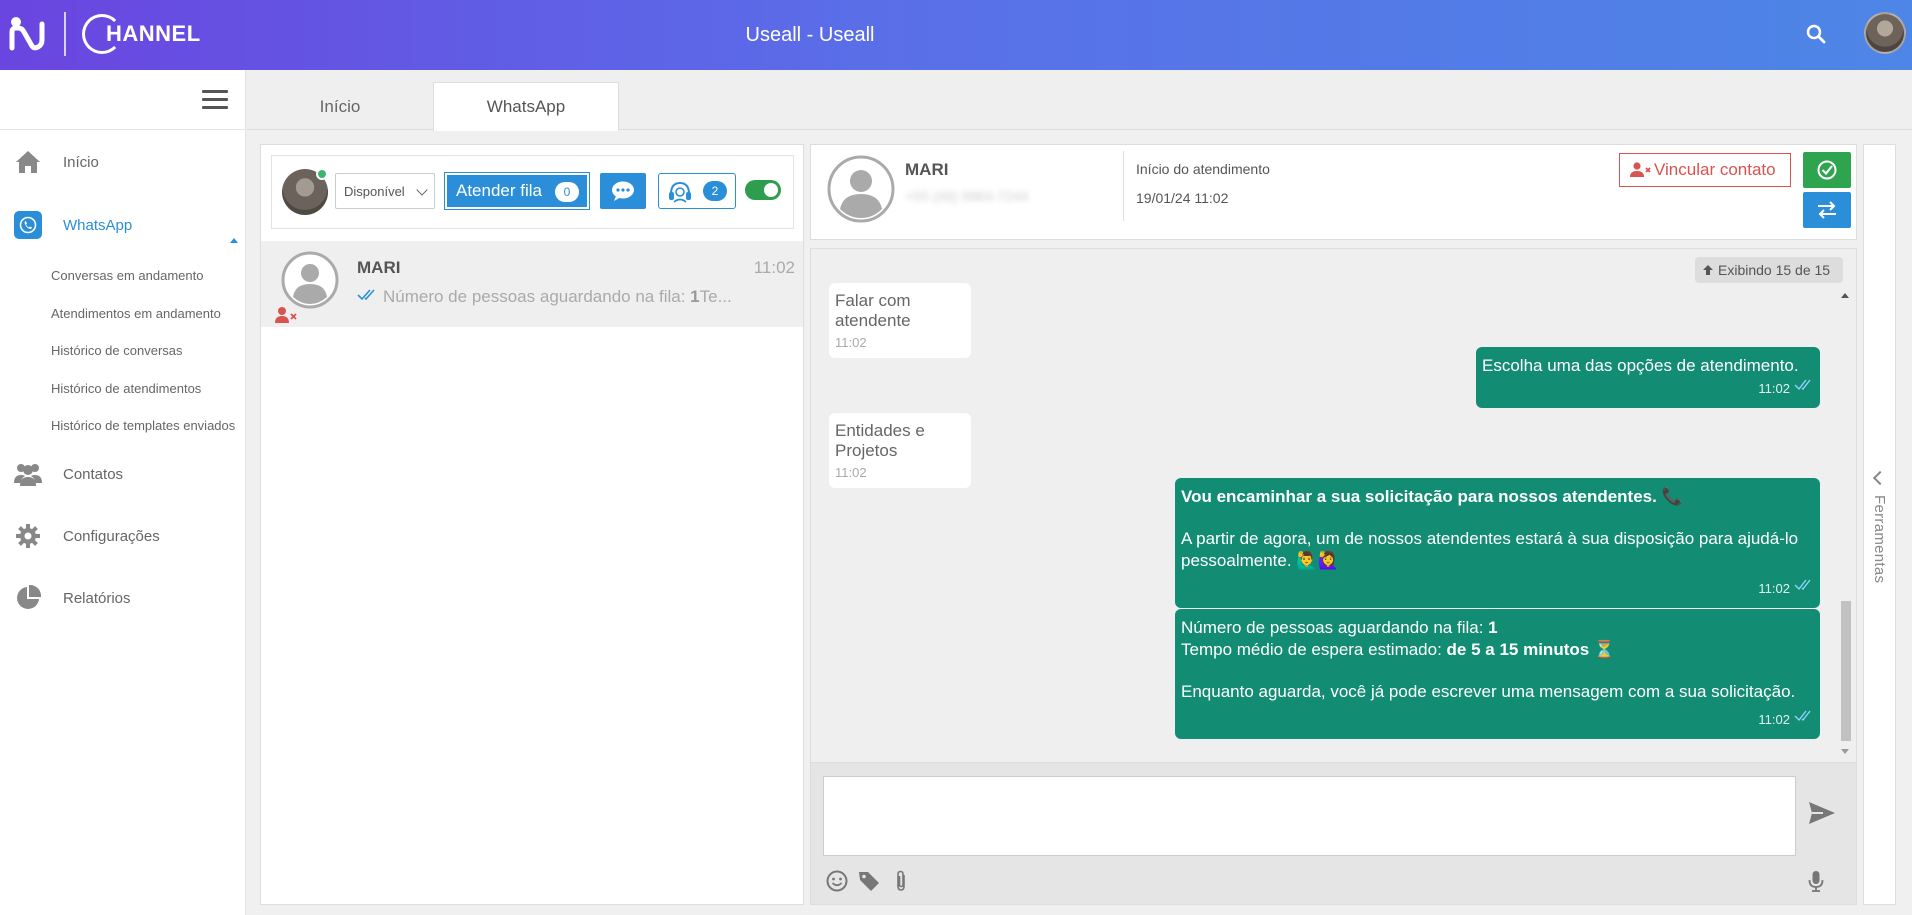 Image resolution: width=1912 pixels, height=915 pixels. I want to click on check-circle-icon, so click(1827, 170).